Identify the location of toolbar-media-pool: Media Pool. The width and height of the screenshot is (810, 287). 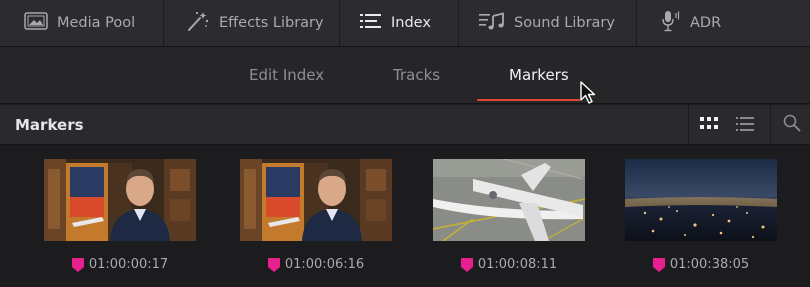
(82, 23).